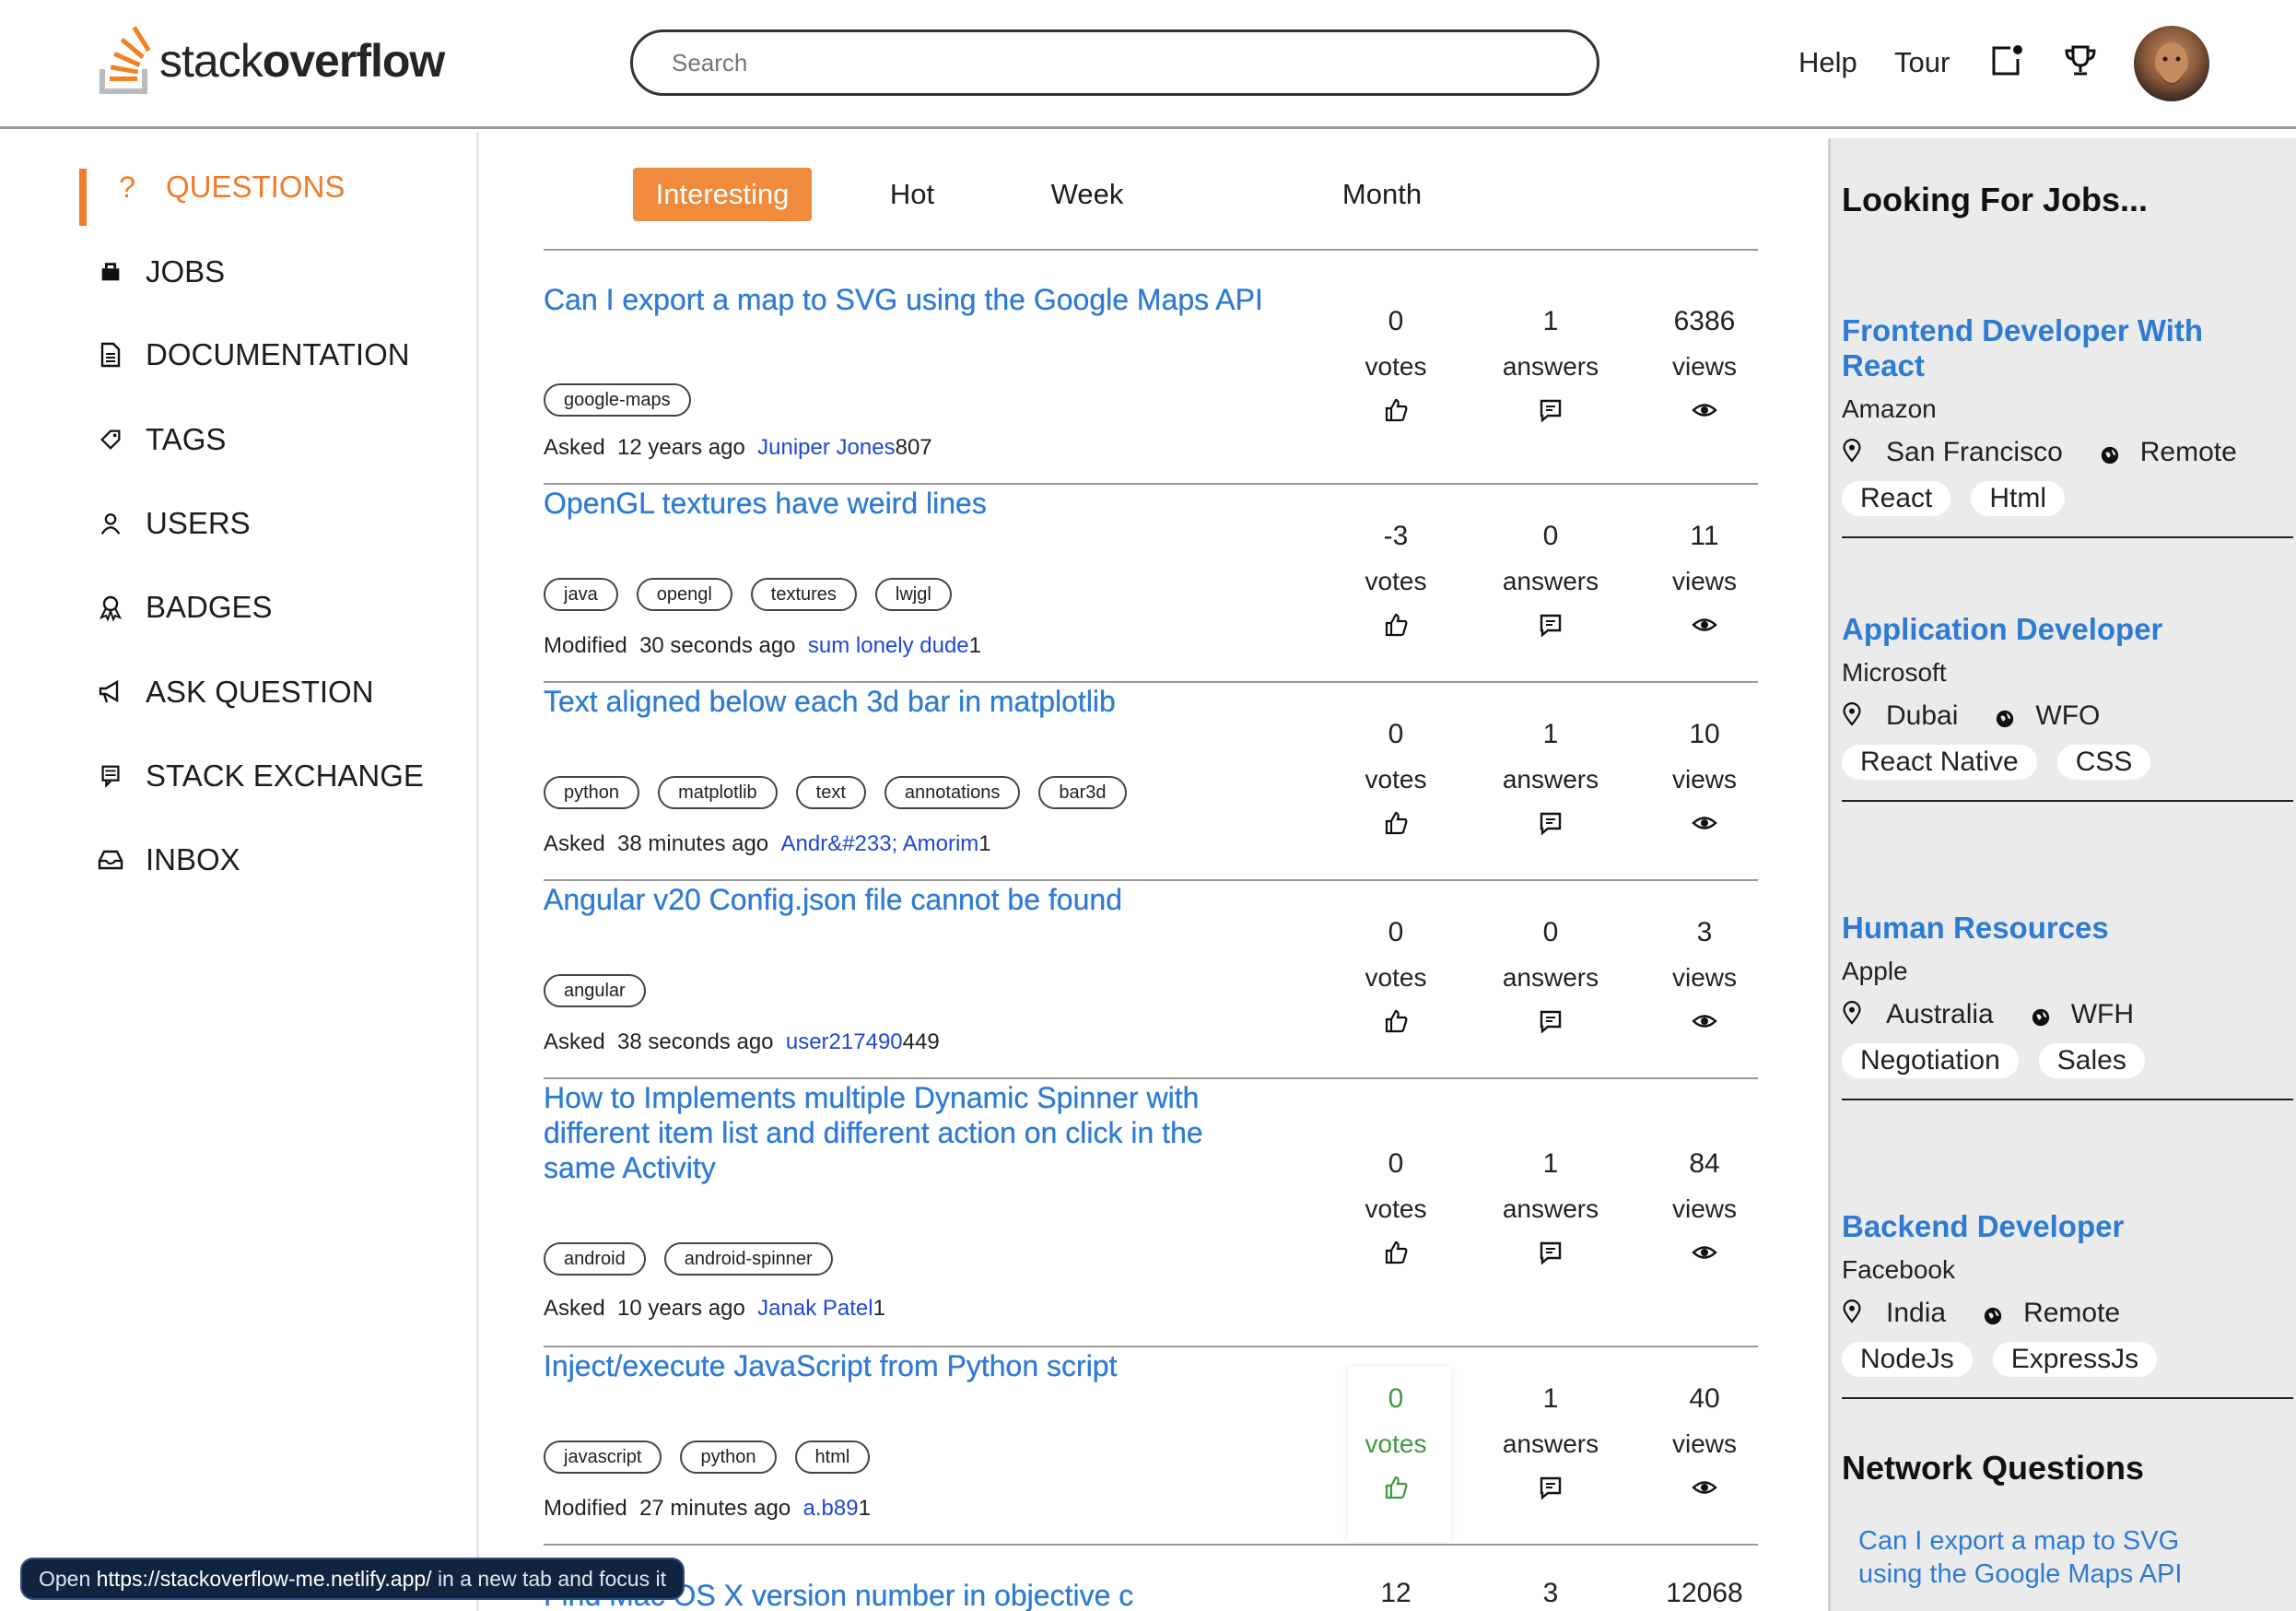 The width and height of the screenshot is (2296, 1611). Describe the element at coordinates (1922, 62) in the screenshot. I see `tour-link: Tour` at that location.